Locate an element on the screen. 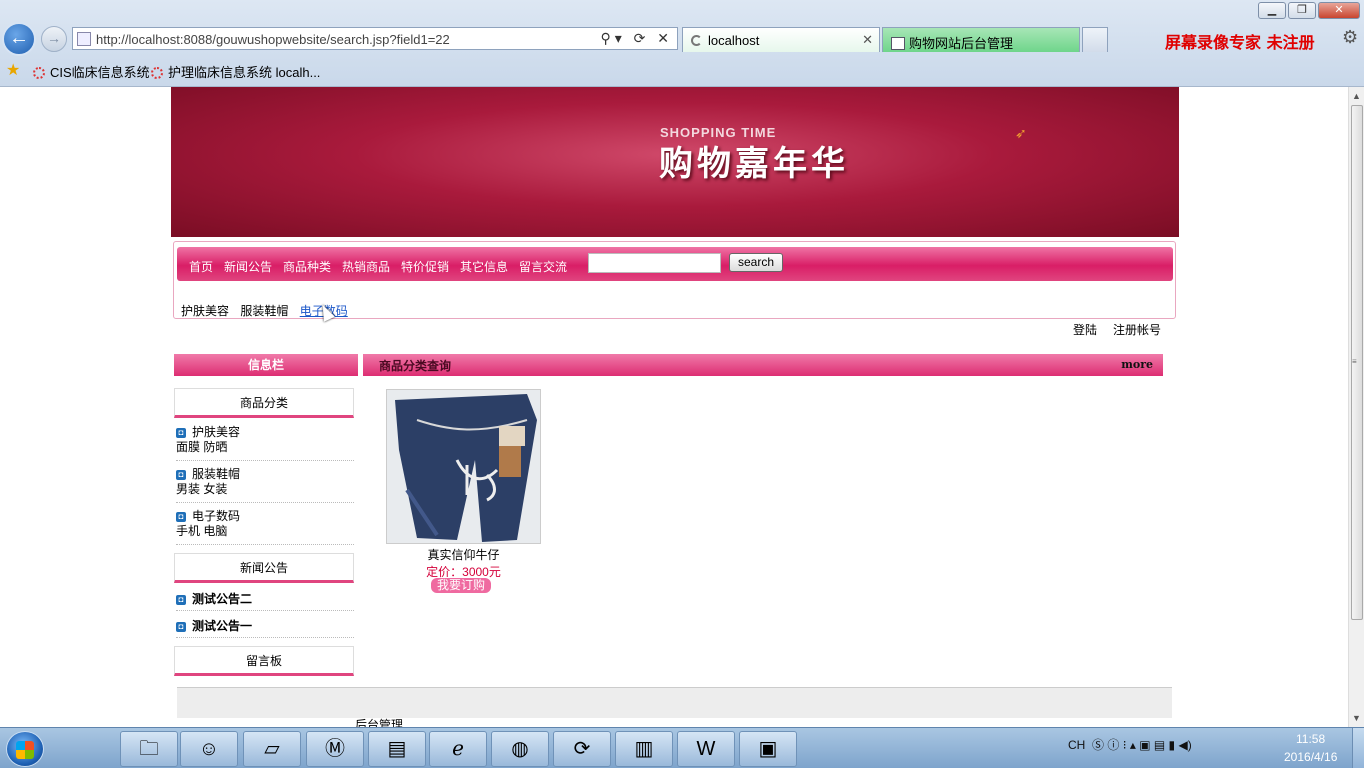  scroll-down-icon: ▼ is located at coordinates (1356, 718).